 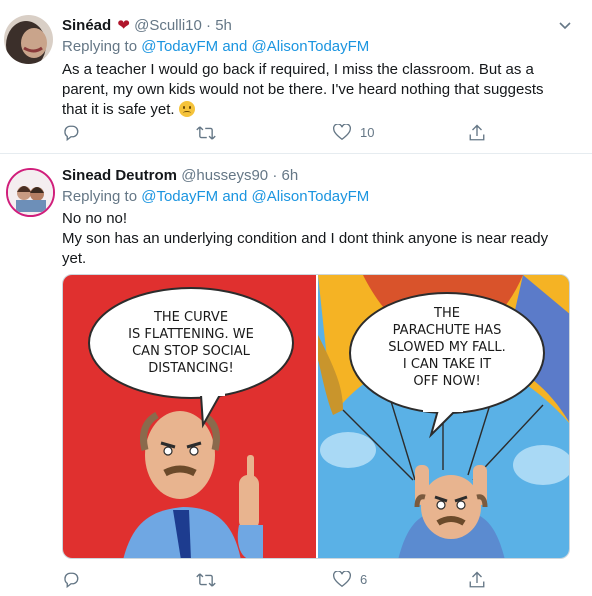 I want to click on timestamp: 5h, so click(x=223, y=25).